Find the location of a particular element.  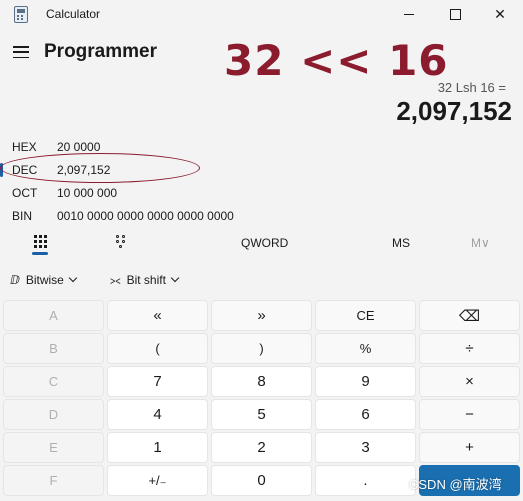

hex-key-c: C is located at coordinates (53, 381).